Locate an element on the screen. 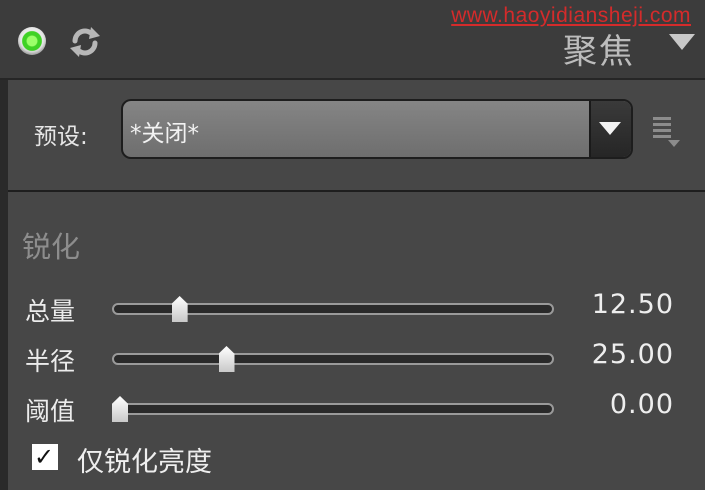 This screenshot has height=490, width=705. caret-down-icon is located at coordinates (610, 128).